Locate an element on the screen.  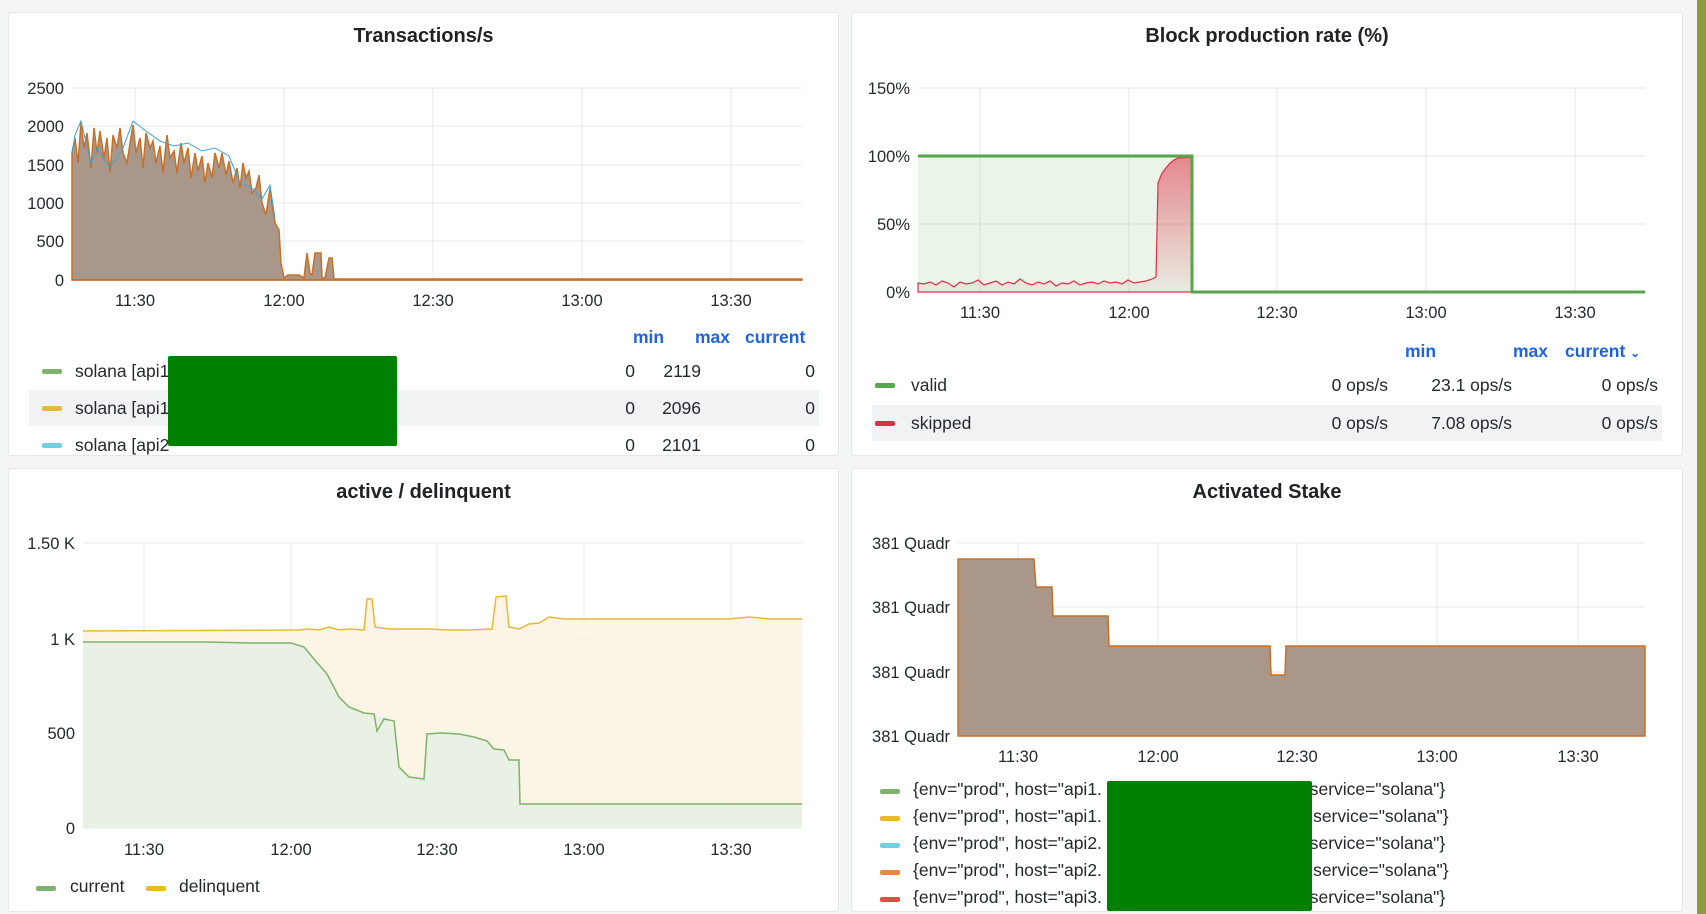
y-tick: 100% is located at coordinates (889, 157).